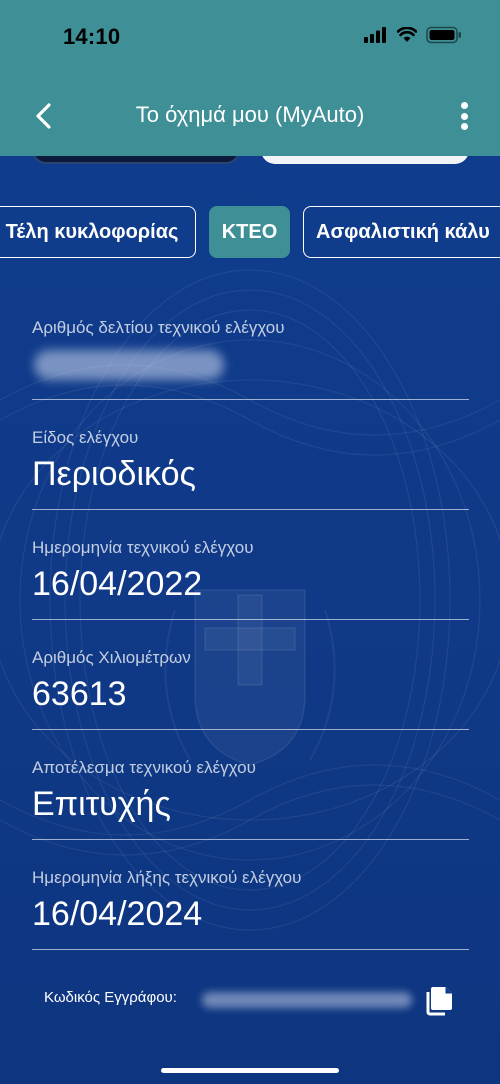 The image size is (500, 1084). I want to click on tab-kteo: ΚΤΕΟ, so click(249, 232).